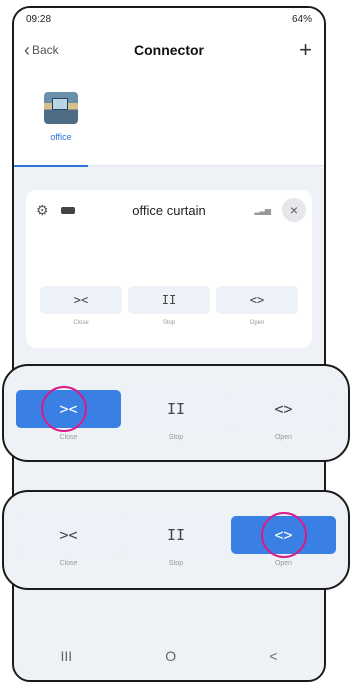 The width and height of the screenshot is (357, 682). I want to click on android-nav-bar: III O <, so click(169, 656).